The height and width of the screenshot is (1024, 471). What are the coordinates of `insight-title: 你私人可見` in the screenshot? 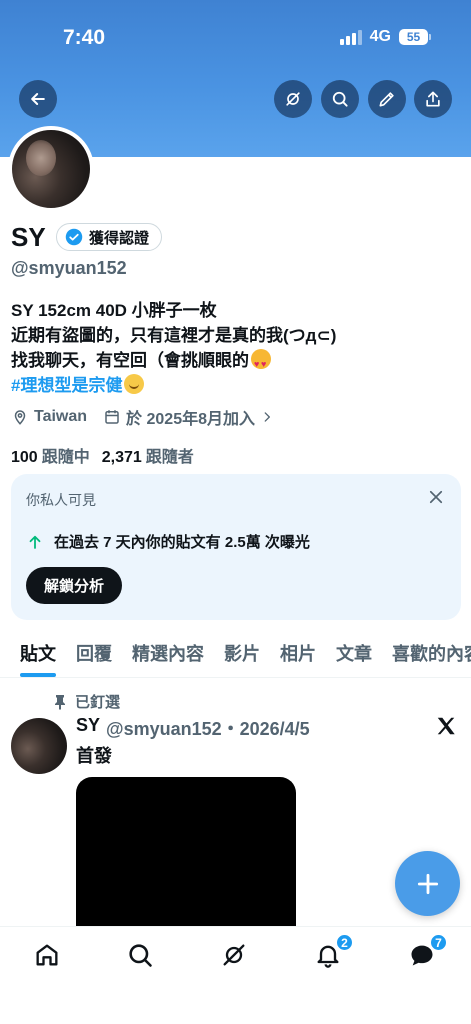 It's located at (61, 500).